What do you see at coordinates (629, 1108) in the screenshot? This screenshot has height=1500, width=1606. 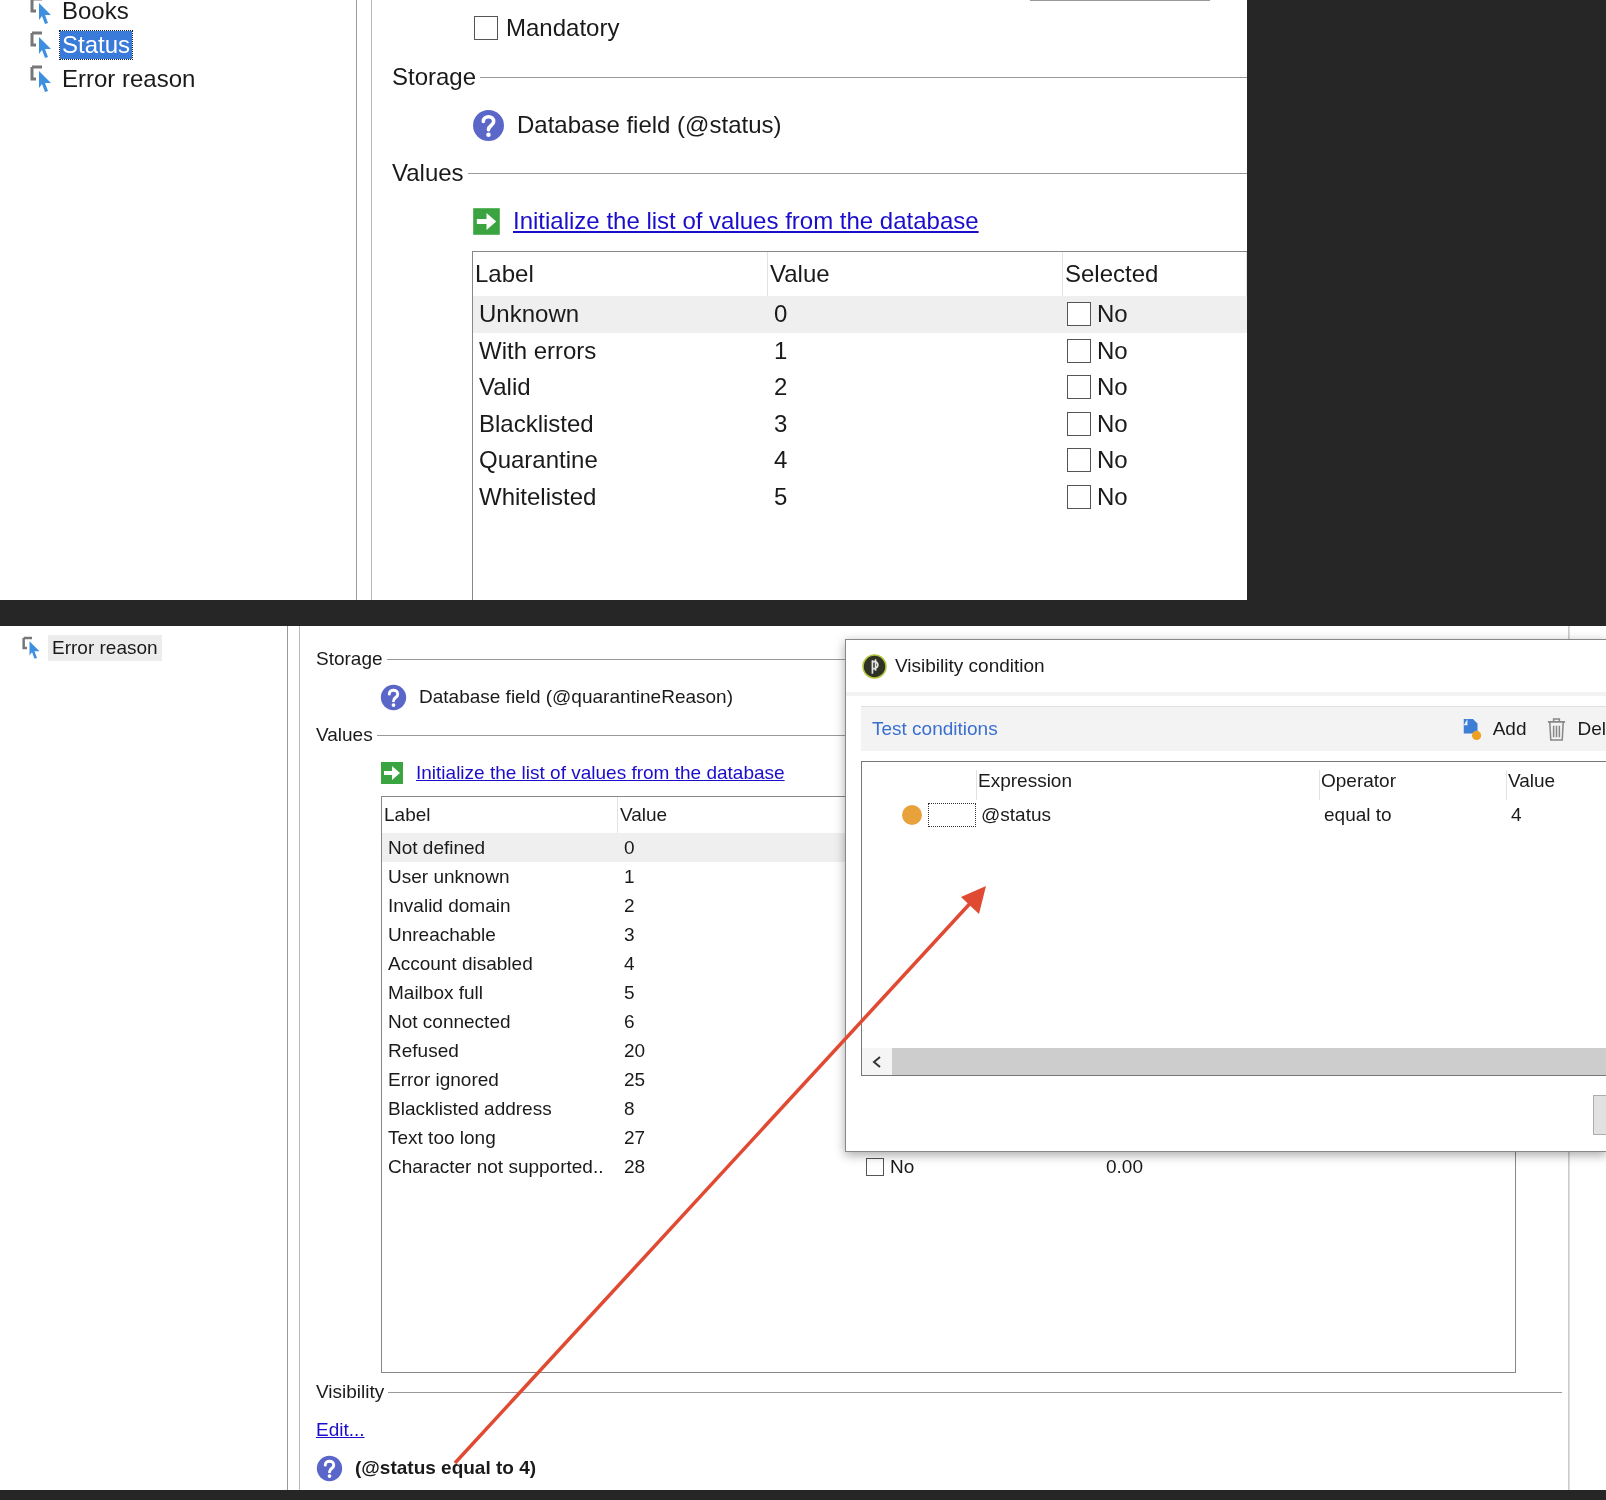 I see `table-cell-text: 8` at bounding box center [629, 1108].